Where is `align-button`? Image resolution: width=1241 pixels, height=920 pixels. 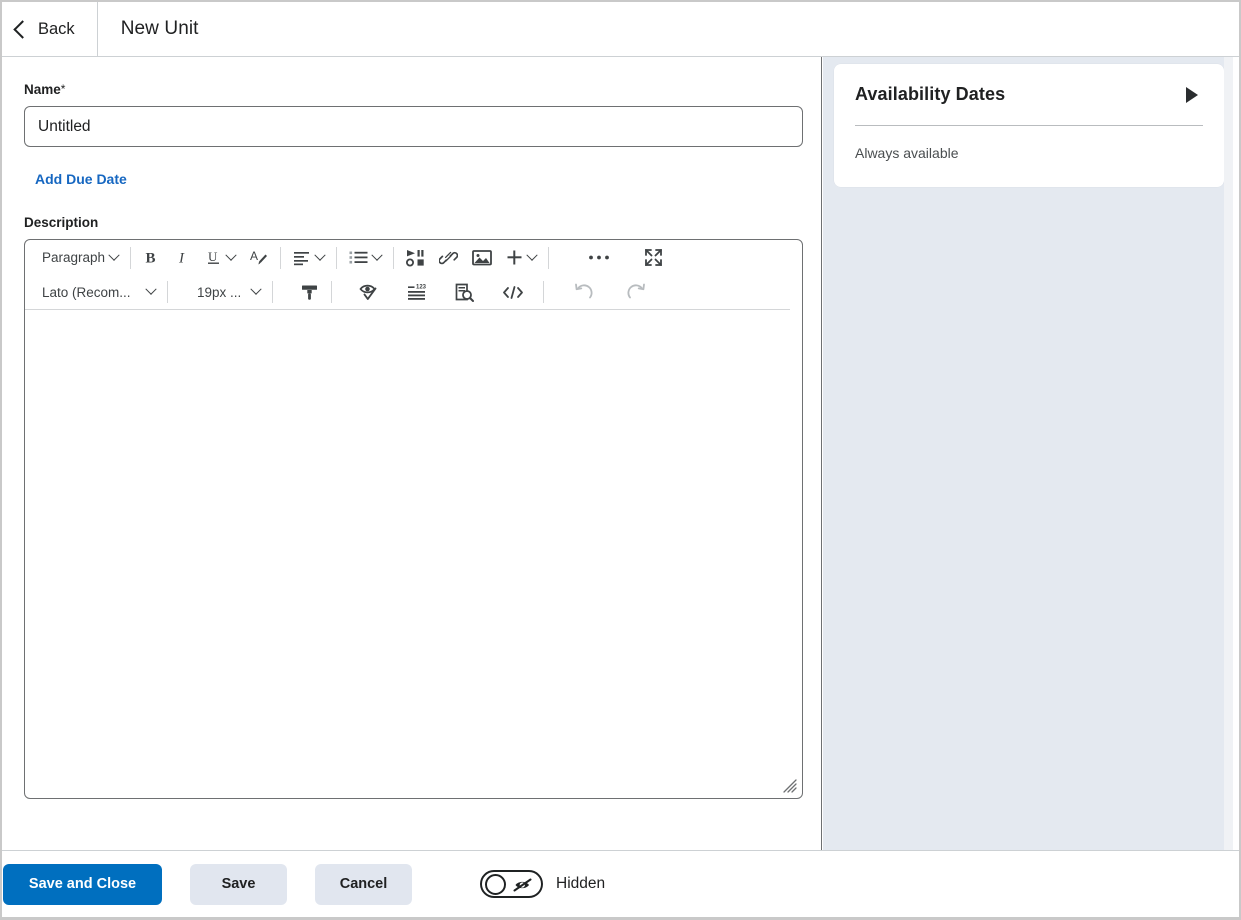 align-button is located at coordinates (308, 258).